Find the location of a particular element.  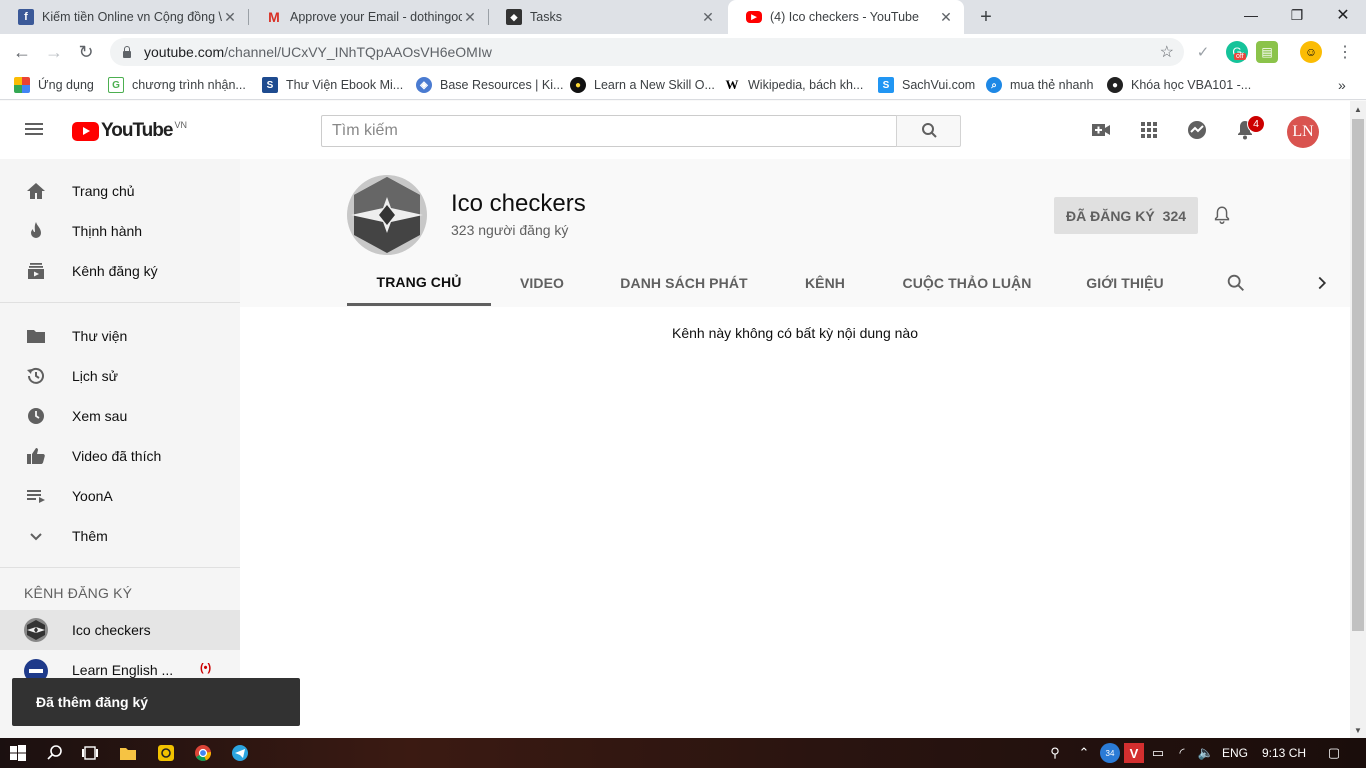

tab-about: GIỚI THIỆU is located at coordinates (1125, 283).